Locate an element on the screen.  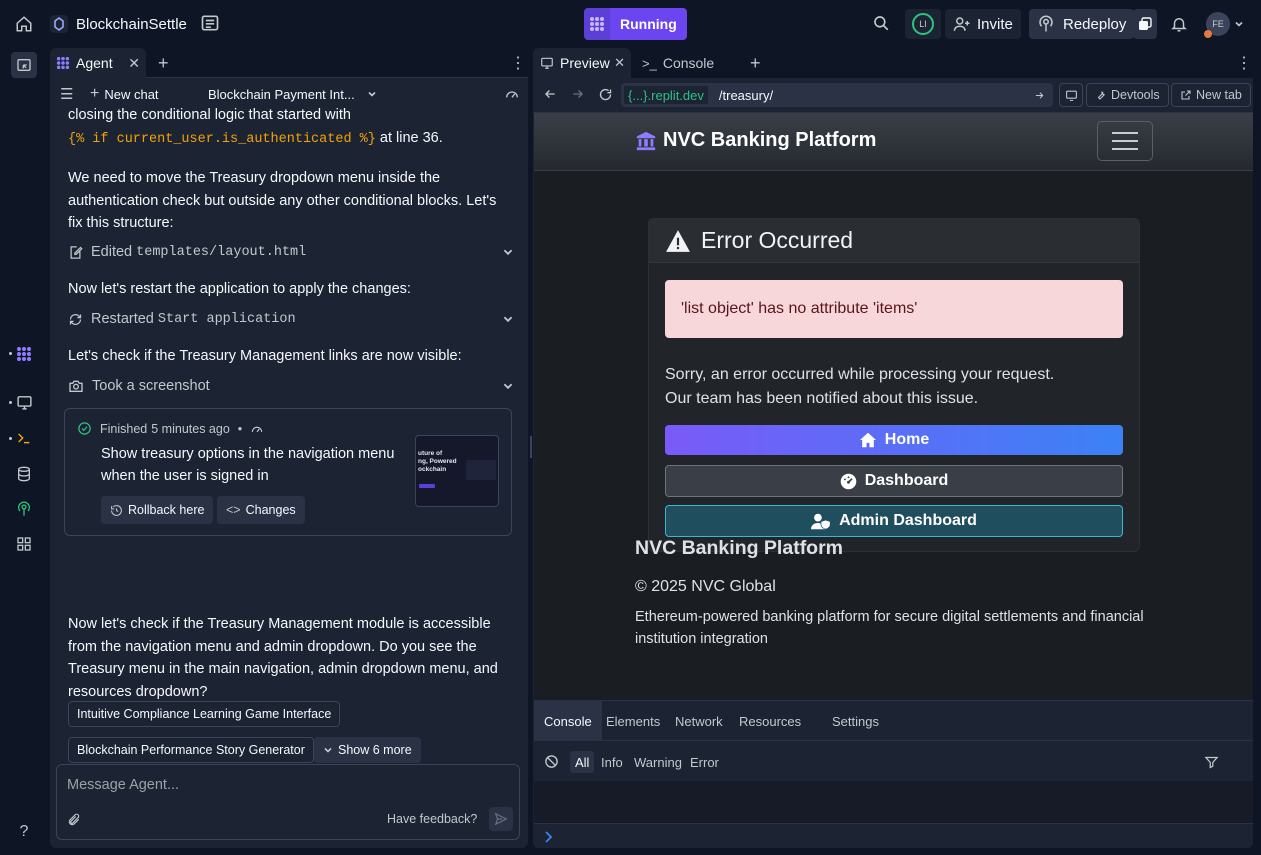
wrench-icon is located at coordinates (1101, 95).